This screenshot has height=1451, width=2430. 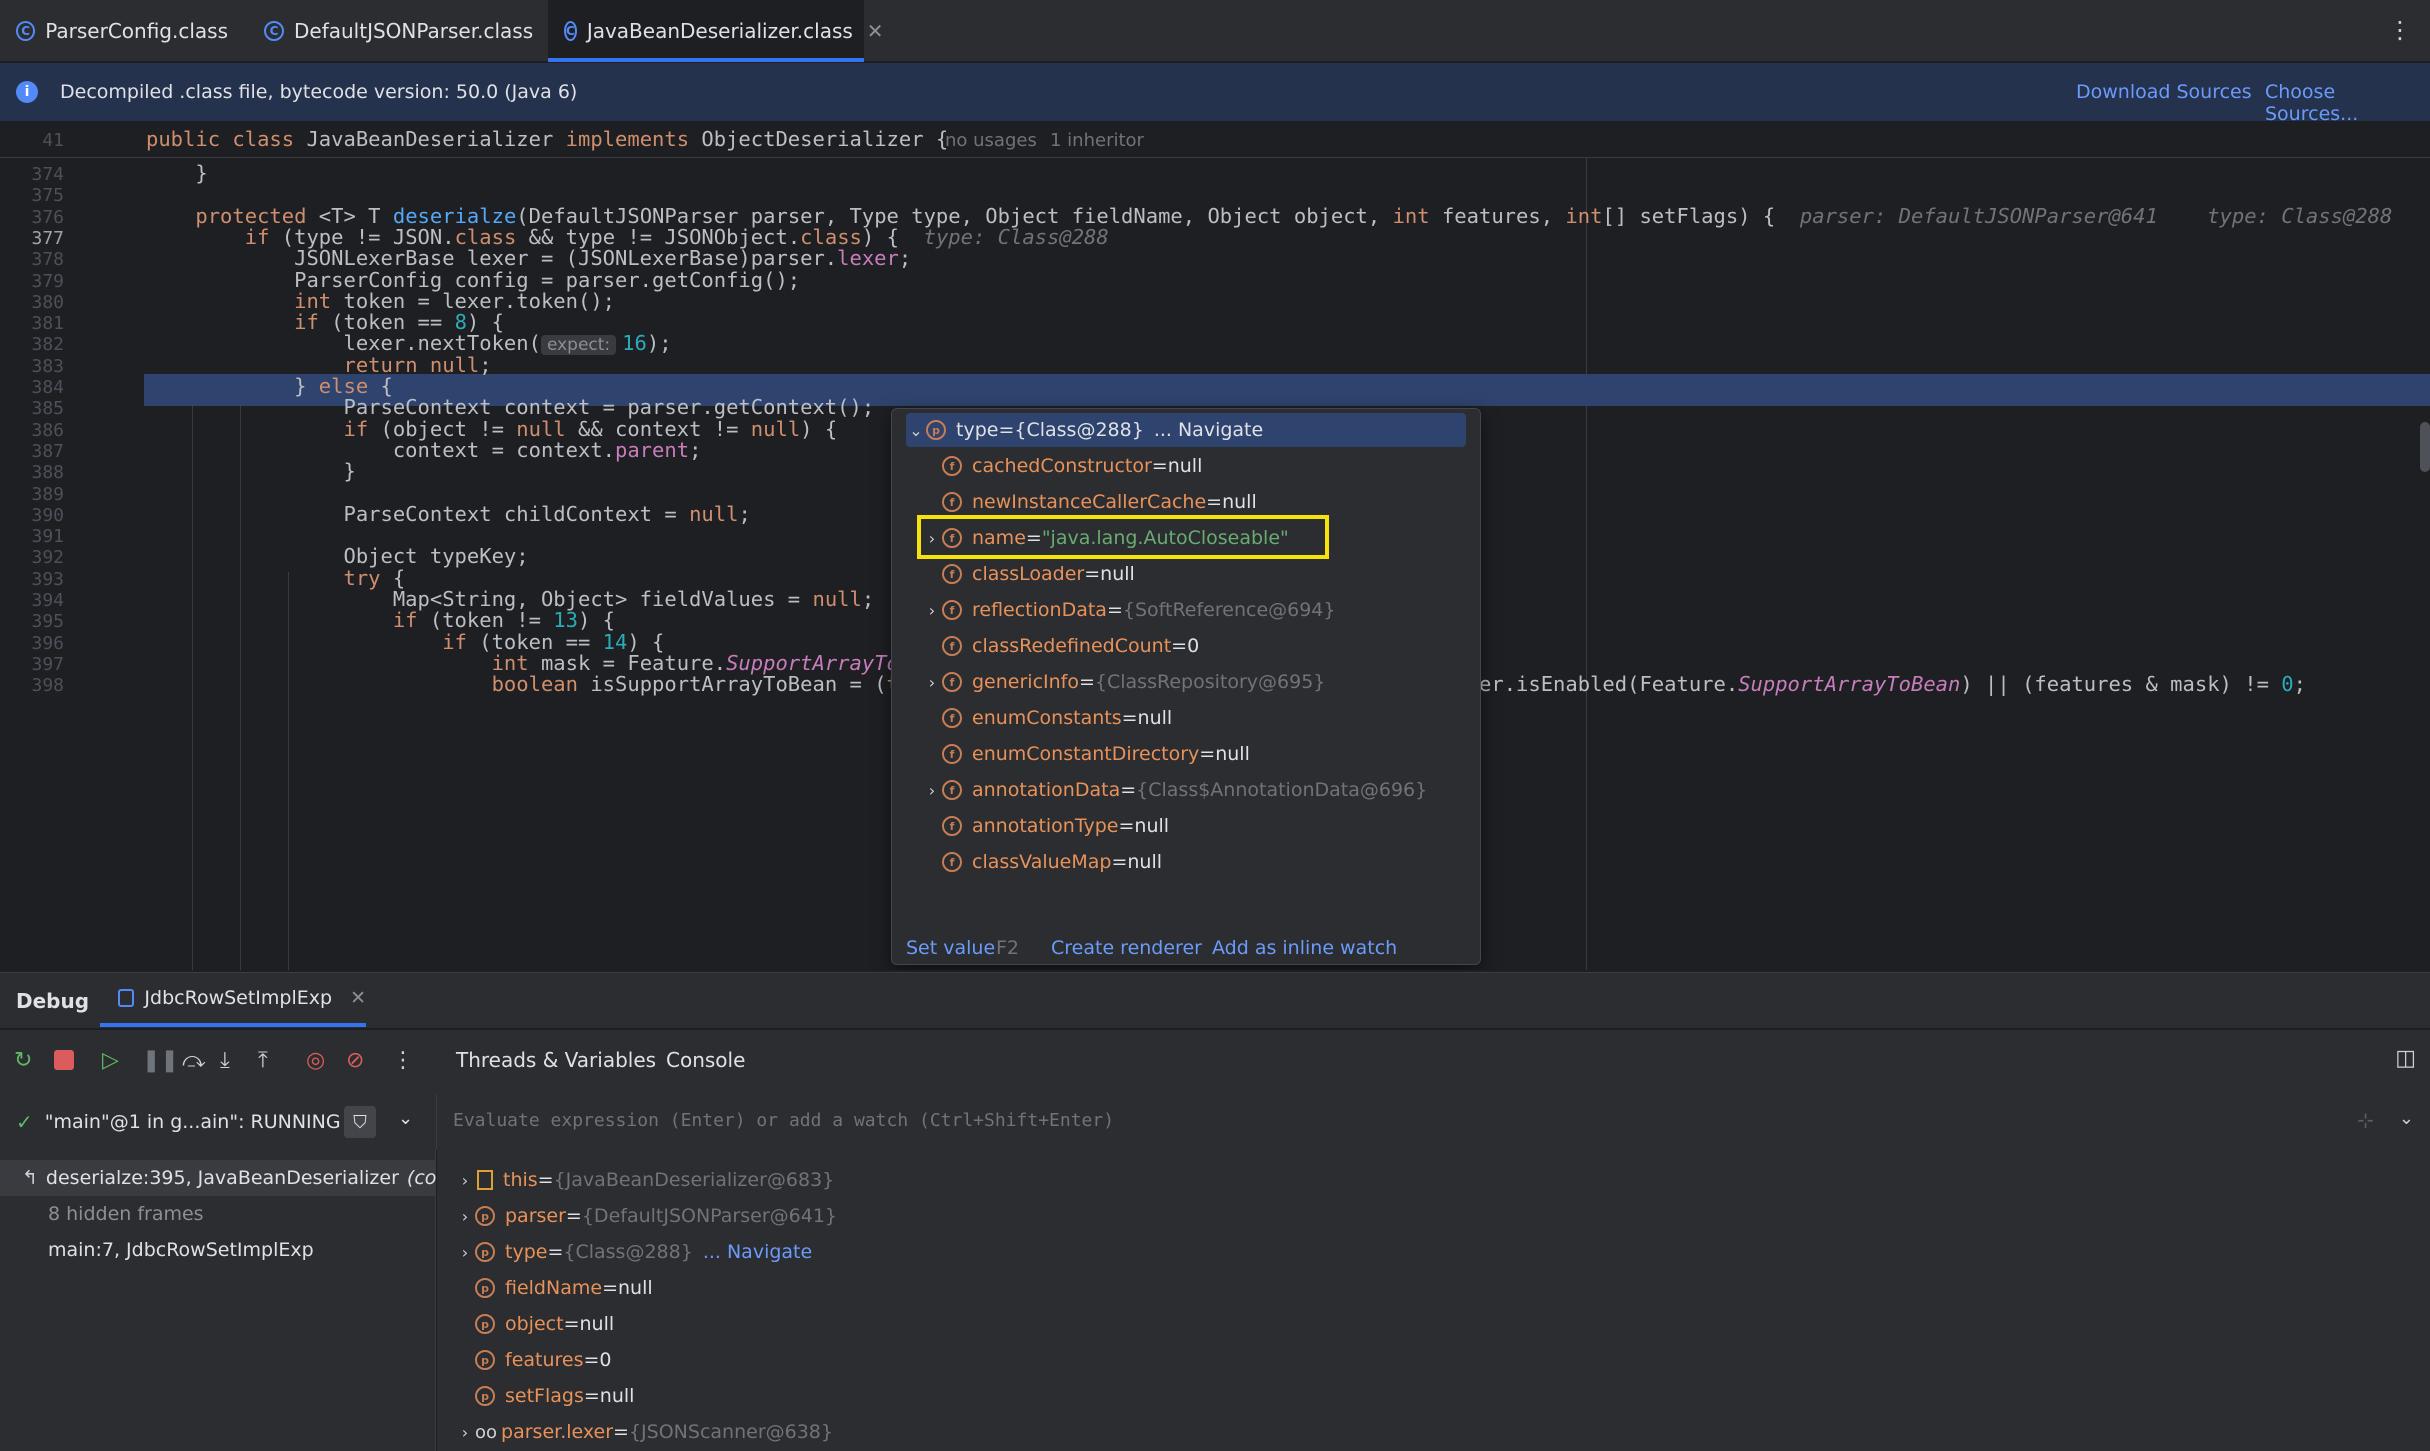 What do you see at coordinates (1042, 862) in the screenshot?
I see `popup-field-row: f classValueMap = null` at bounding box center [1042, 862].